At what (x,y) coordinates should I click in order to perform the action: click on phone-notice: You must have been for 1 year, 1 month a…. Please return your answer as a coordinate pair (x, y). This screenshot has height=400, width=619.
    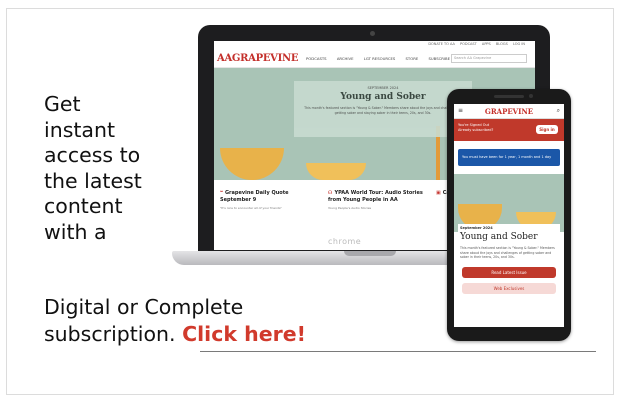
    Looking at the image, I should click on (509, 157).